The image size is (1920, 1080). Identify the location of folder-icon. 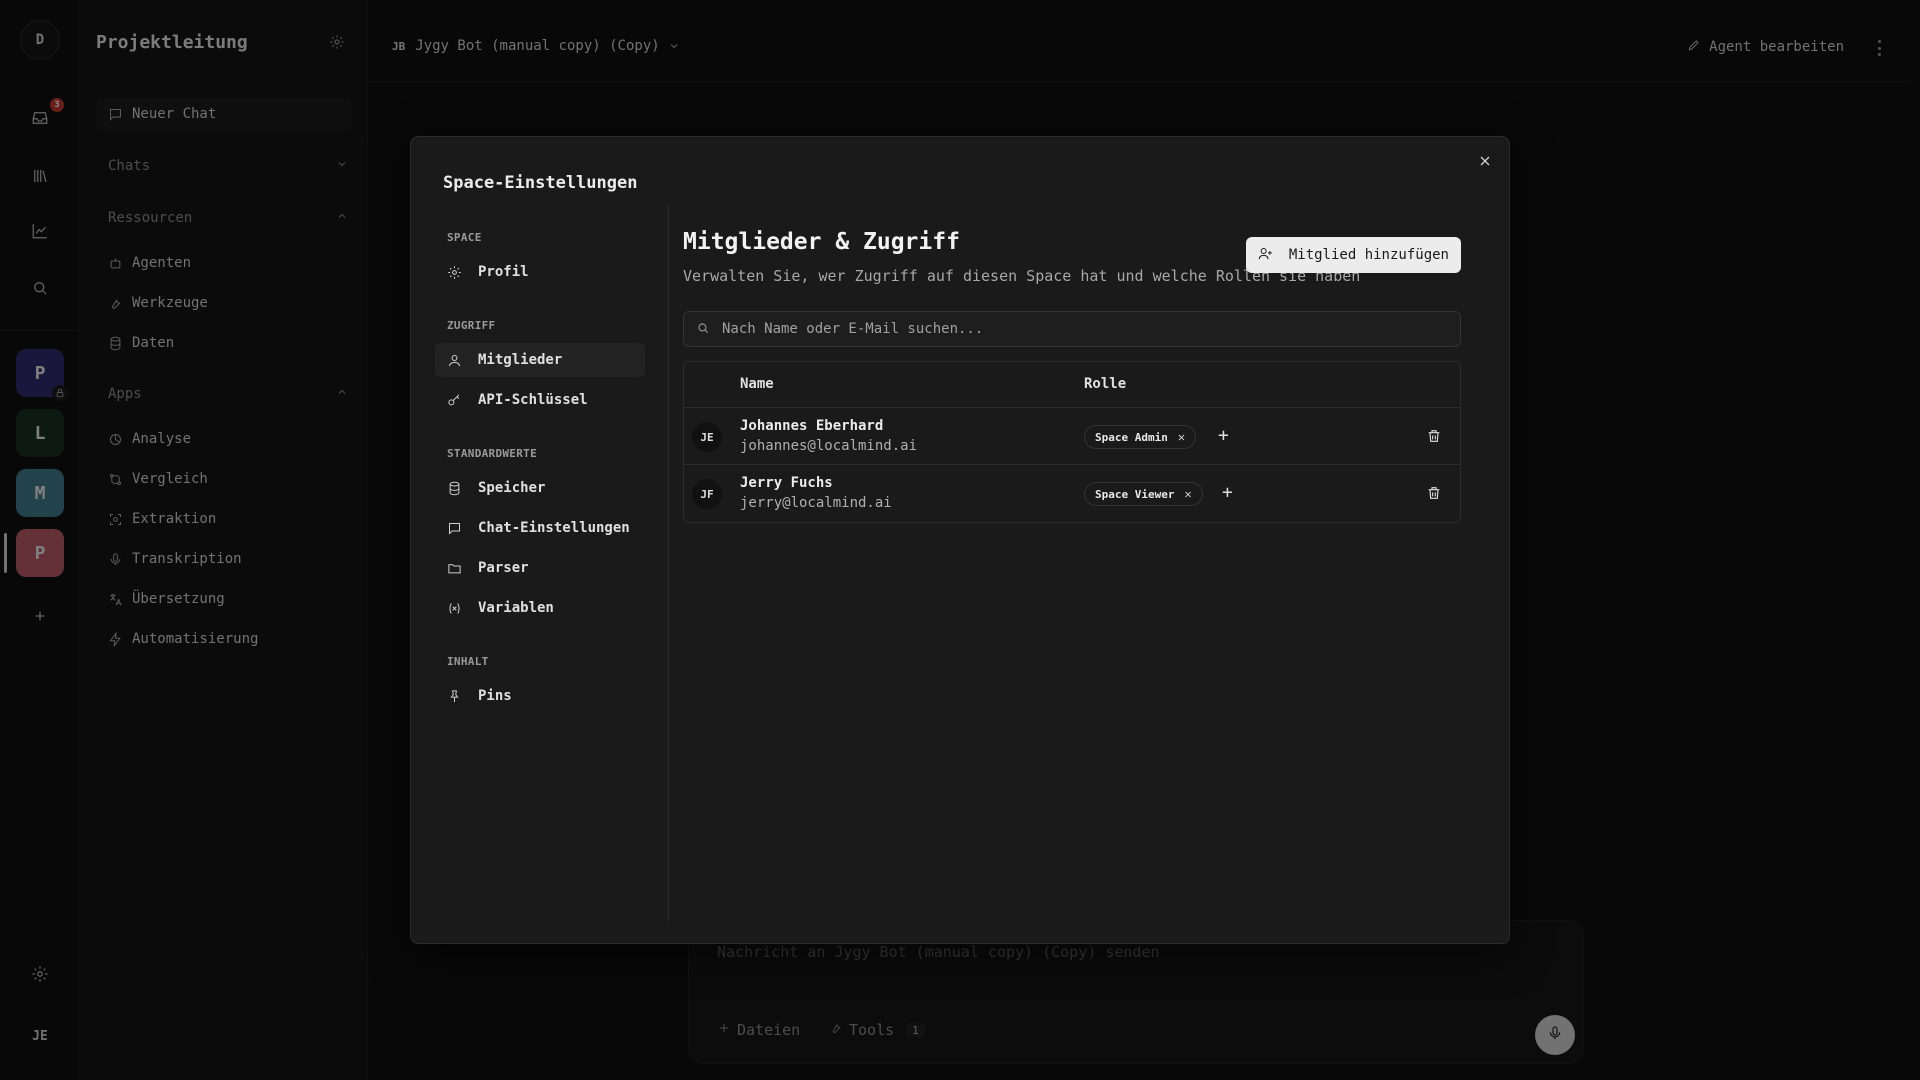
(454, 568).